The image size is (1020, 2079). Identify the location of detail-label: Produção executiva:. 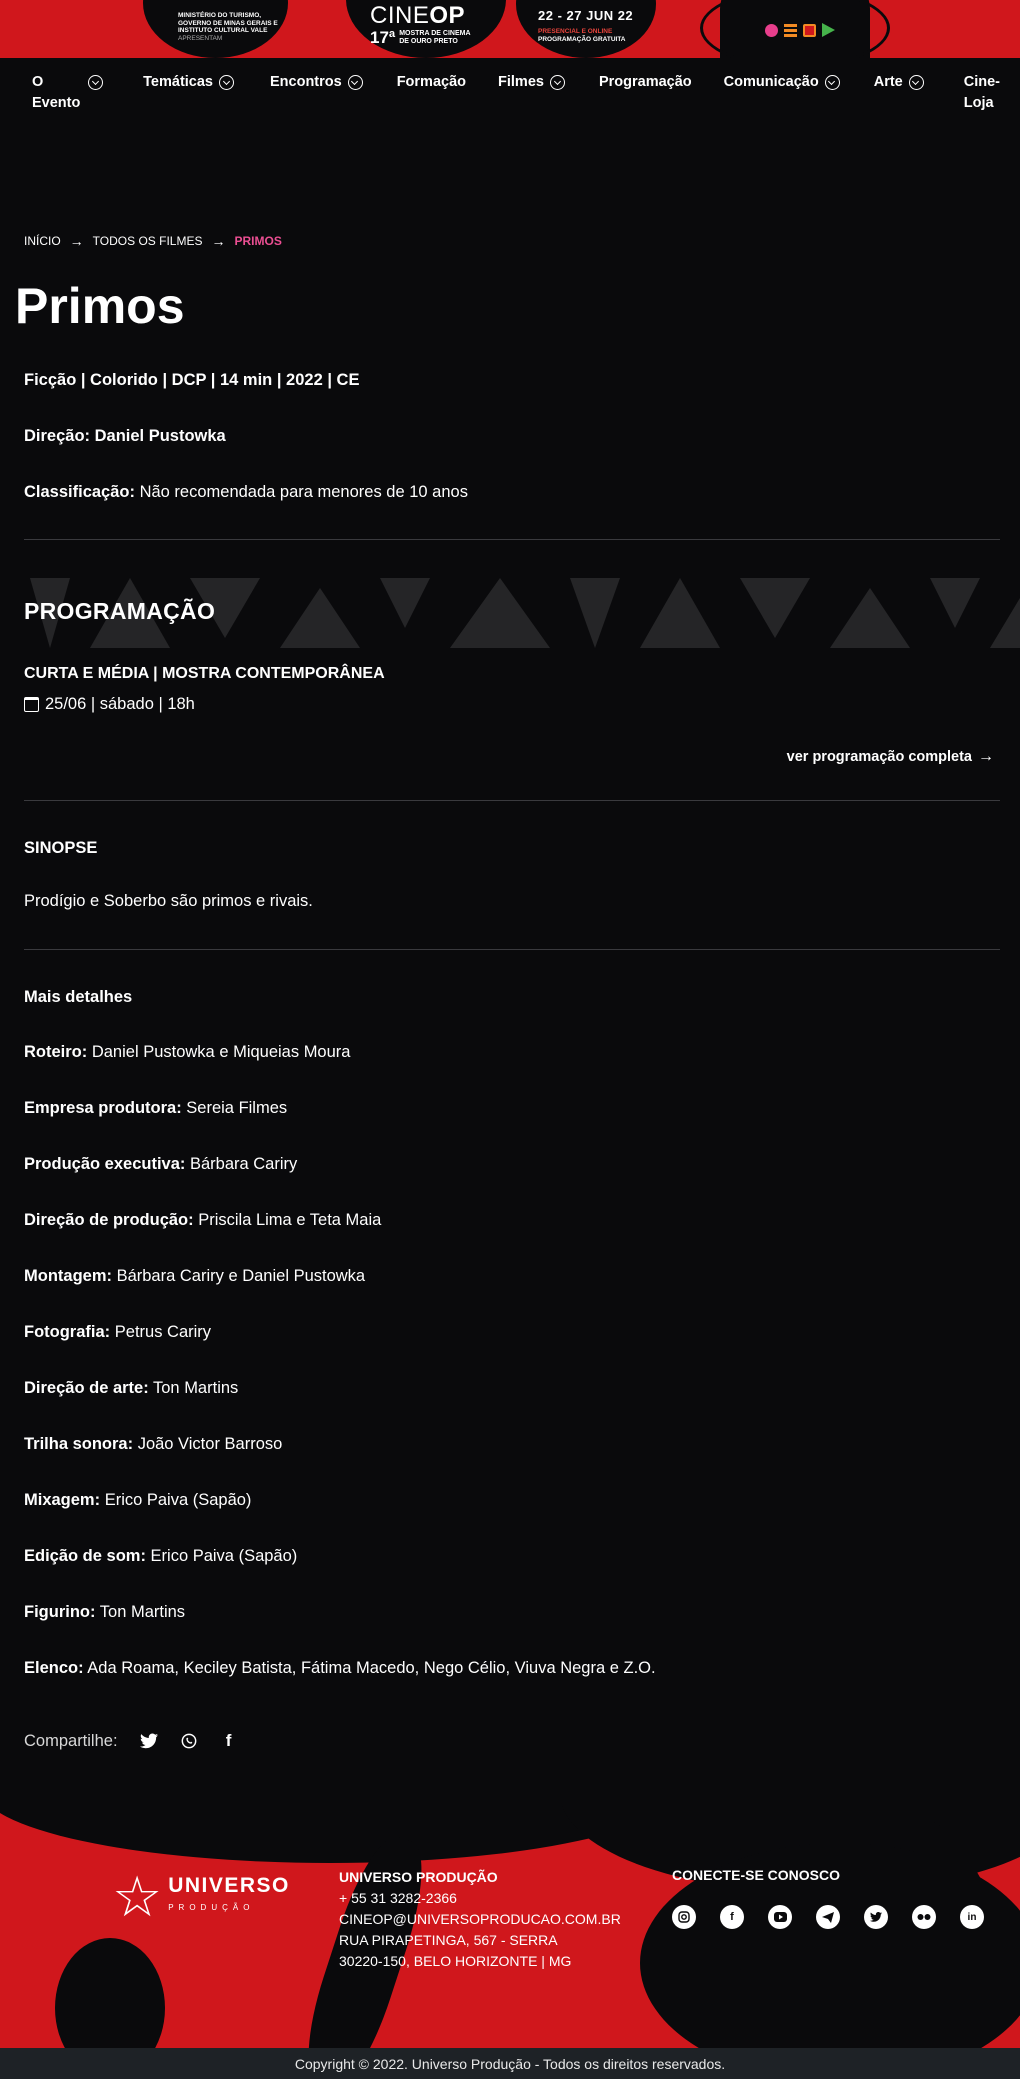
(105, 1164).